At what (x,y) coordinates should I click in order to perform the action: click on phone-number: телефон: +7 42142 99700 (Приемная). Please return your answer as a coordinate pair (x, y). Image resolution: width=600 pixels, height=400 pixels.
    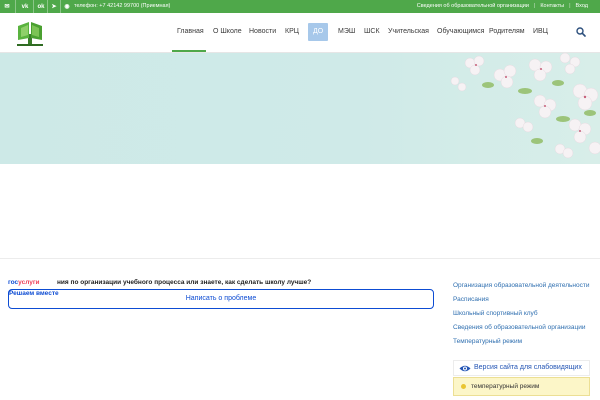
    Looking at the image, I should click on (122, 6).